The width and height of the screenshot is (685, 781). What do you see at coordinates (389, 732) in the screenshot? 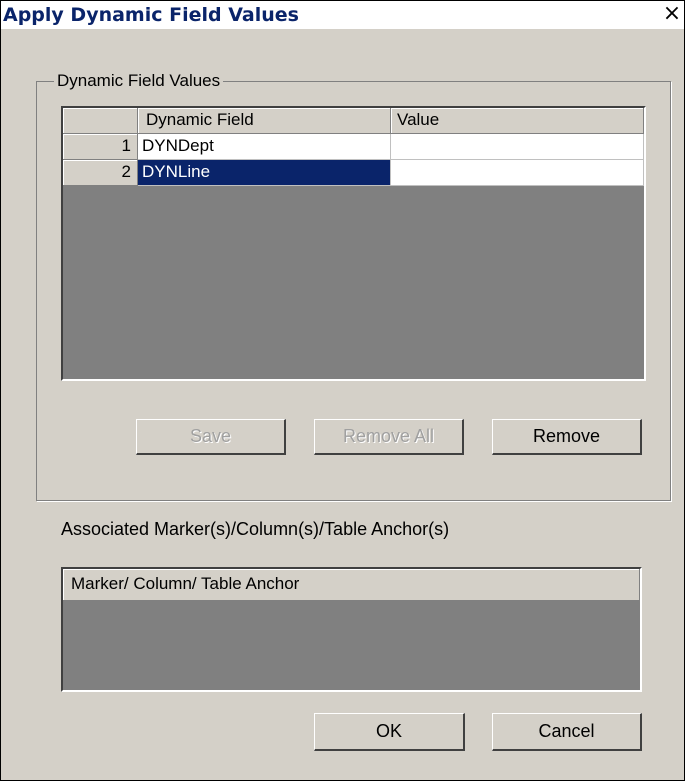
I see `ok-button: OK` at bounding box center [389, 732].